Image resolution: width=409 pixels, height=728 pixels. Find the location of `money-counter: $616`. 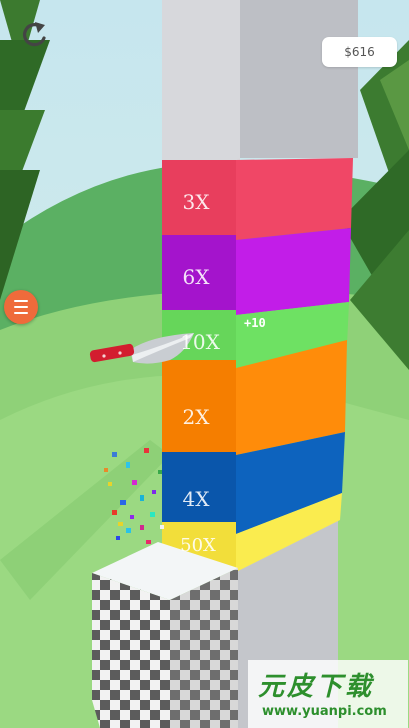

money-counter: $616 is located at coordinates (359, 52).